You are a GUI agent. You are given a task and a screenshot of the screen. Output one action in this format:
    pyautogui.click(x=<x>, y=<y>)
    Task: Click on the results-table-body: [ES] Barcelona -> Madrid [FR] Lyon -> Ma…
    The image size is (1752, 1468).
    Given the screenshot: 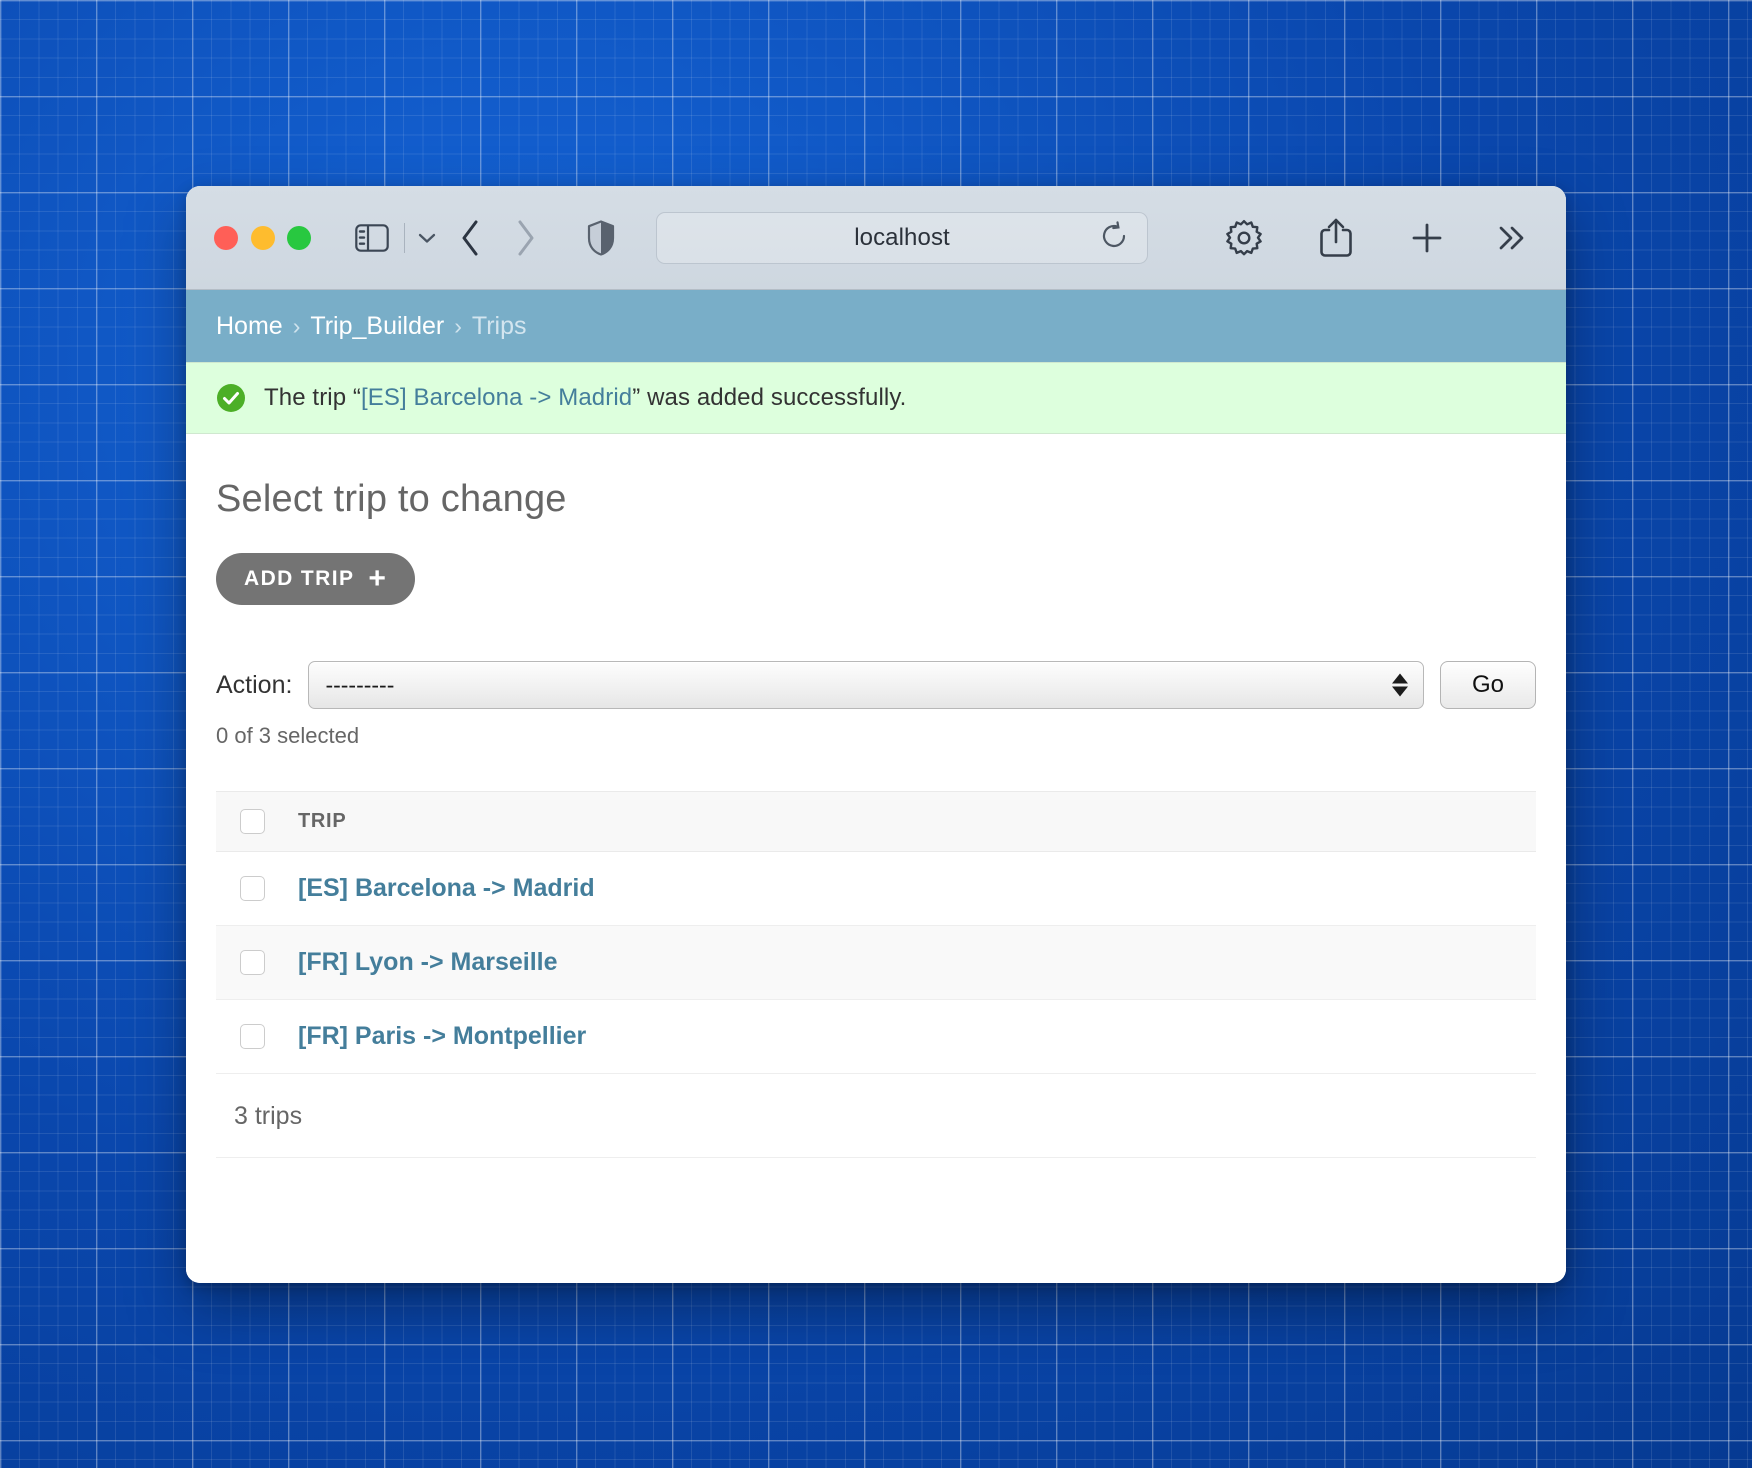 What is the action you would take?
    pyautogui.click(x=876, y=962)
    